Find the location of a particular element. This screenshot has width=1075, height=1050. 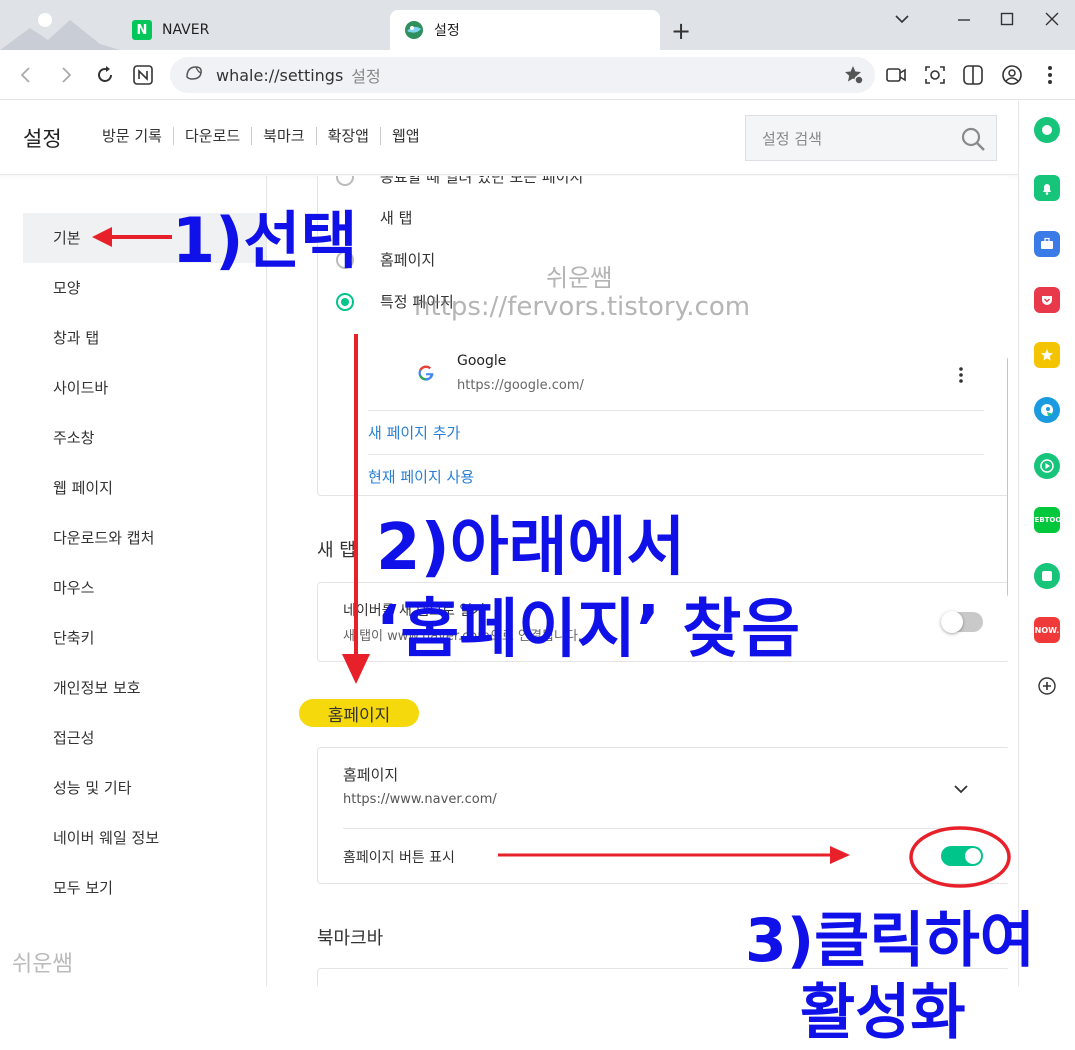

nav-webapps: 웹앱 is located at coordinates (405, 136).